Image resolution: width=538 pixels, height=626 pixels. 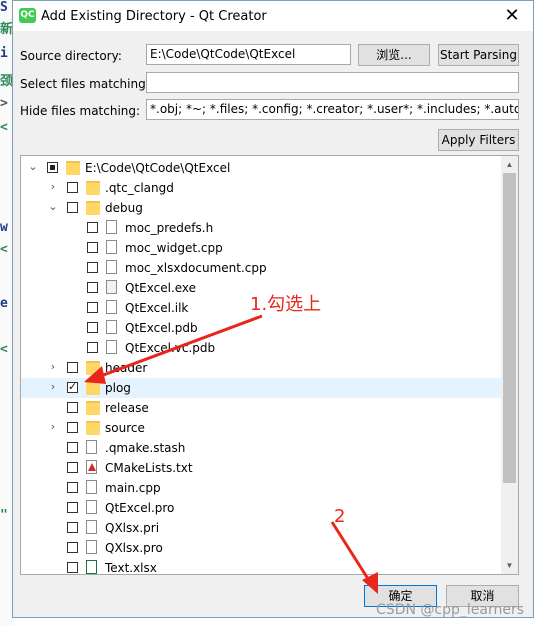 I want to click on annotation-step2: 2, so click(x=340, y=516).